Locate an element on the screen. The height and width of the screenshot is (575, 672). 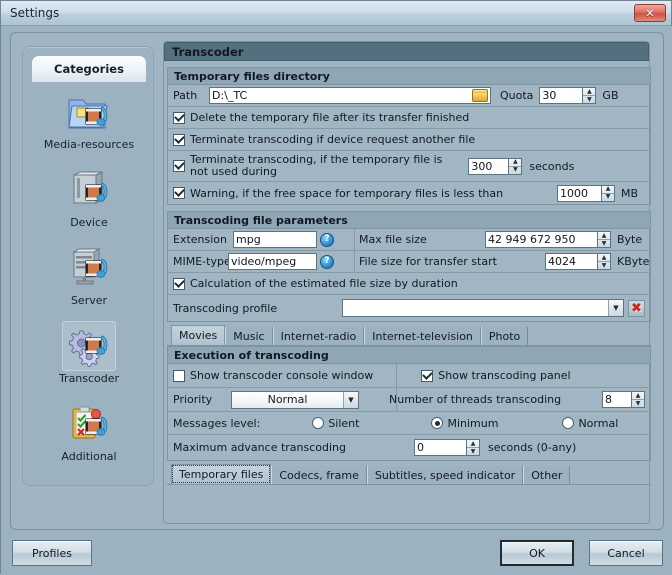
max-advance-stepper: 0 ▲ ▼ is located at coordinates (447, 447).